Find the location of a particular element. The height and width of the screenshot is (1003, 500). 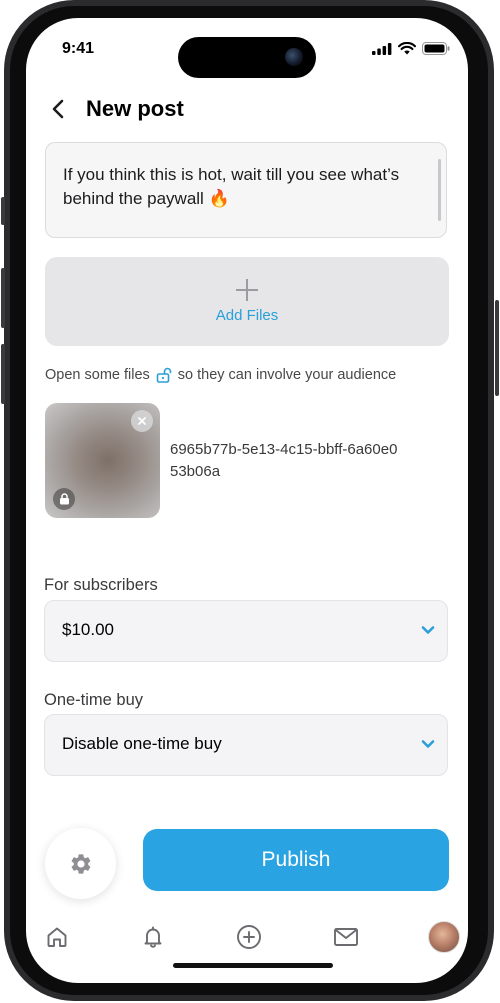

volume-down-button is located at coordinates (3, 374).